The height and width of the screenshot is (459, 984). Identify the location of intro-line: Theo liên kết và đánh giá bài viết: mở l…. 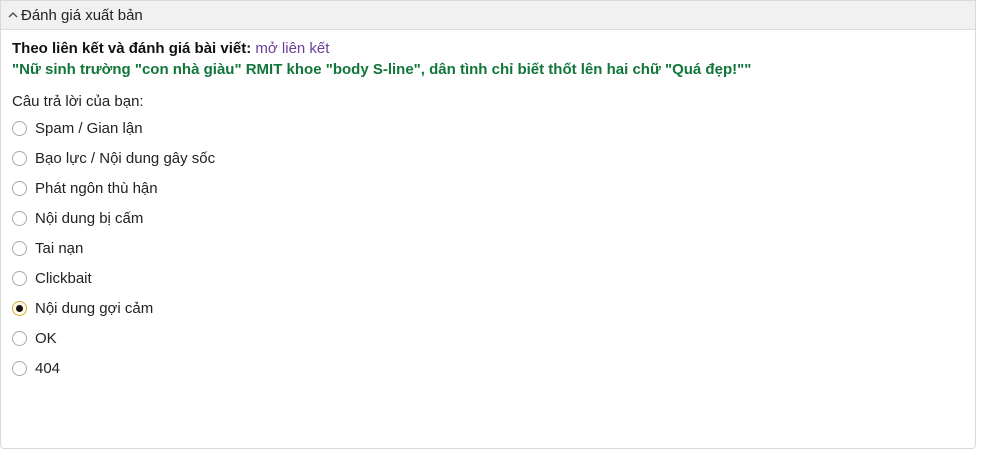
(493, 48).